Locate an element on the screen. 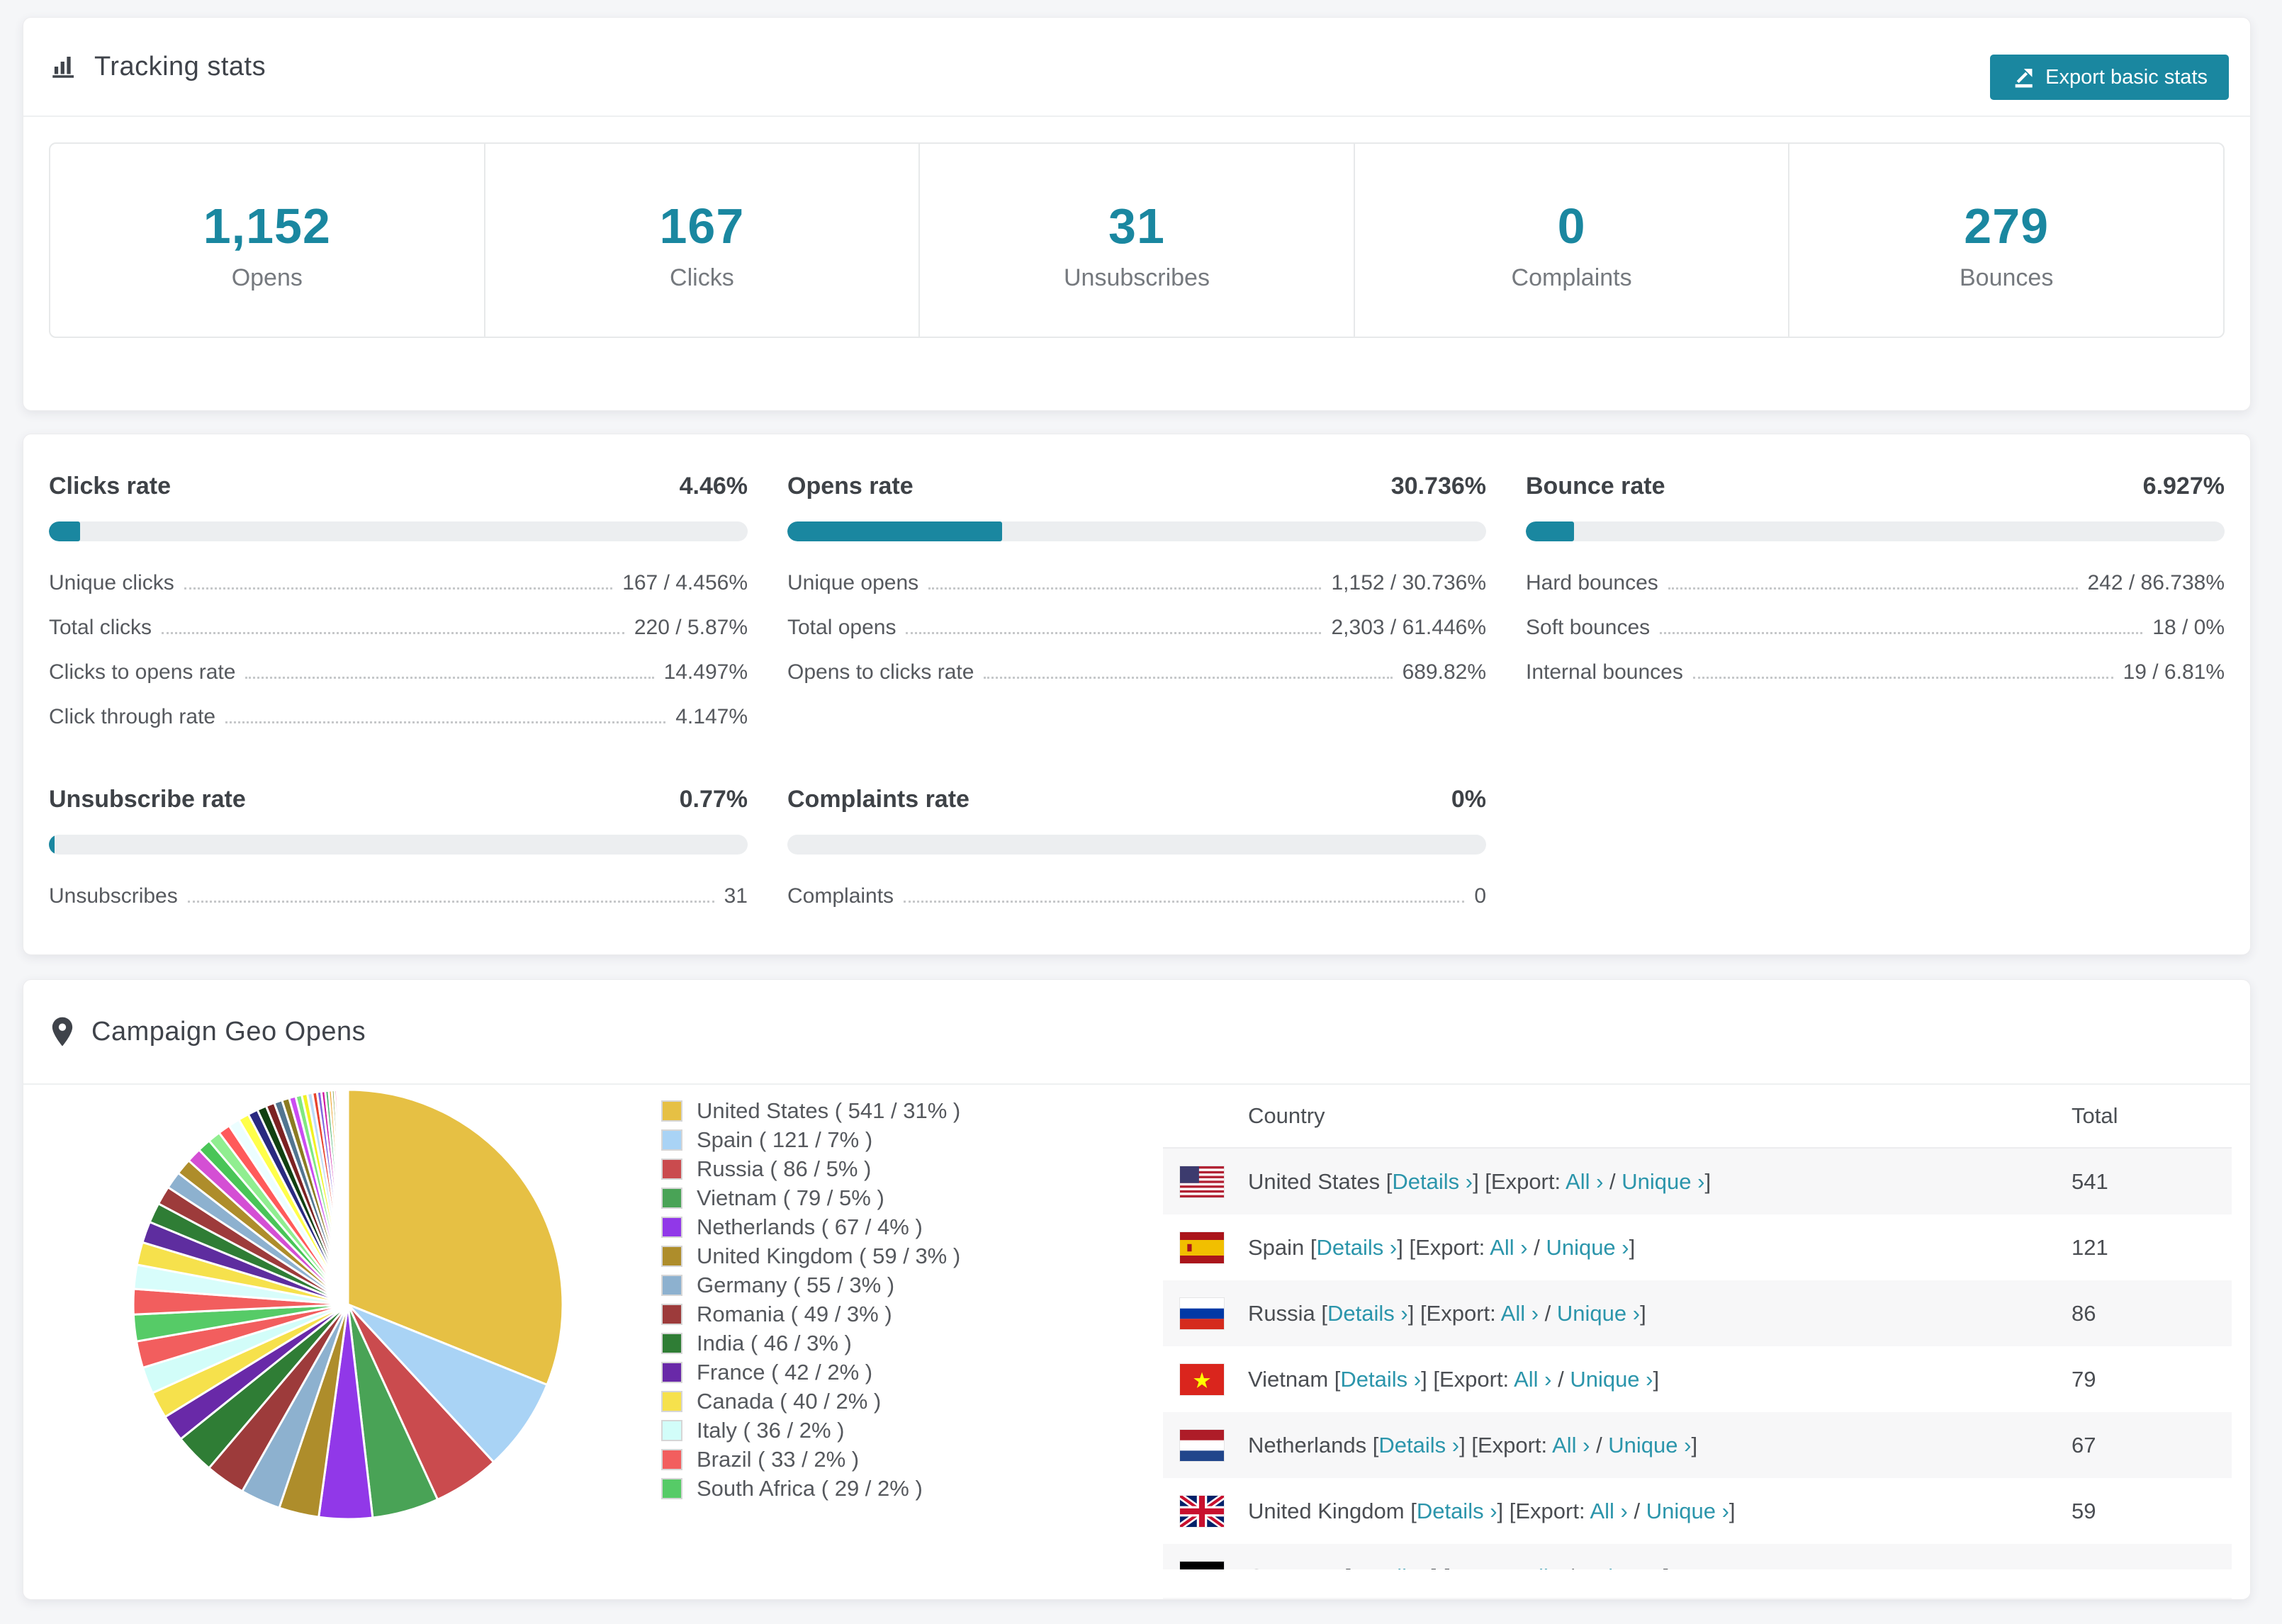 The height and width of the screenshot is (1624, 2282). metric-value: 689.82% is located at coordinates (1444, 672).